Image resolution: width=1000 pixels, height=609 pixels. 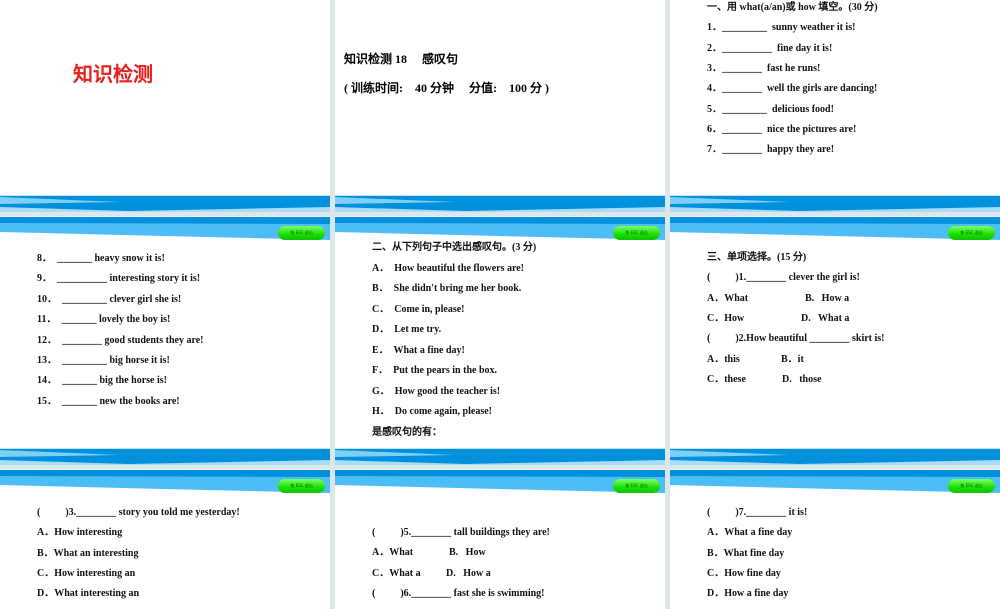 I want to click on line-text: ( )7.________ it is!, so click(x=757, y=512).